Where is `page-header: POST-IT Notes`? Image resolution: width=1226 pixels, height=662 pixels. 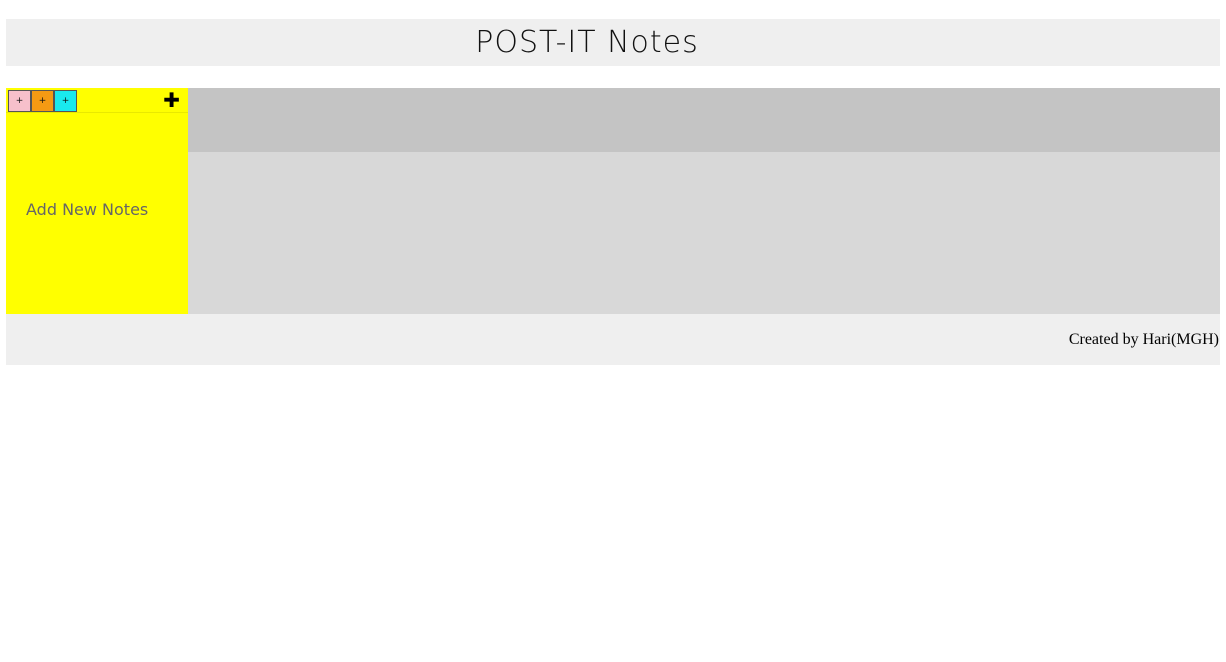
page-header: POST-IT Notes is located at coordinates (613, 42).